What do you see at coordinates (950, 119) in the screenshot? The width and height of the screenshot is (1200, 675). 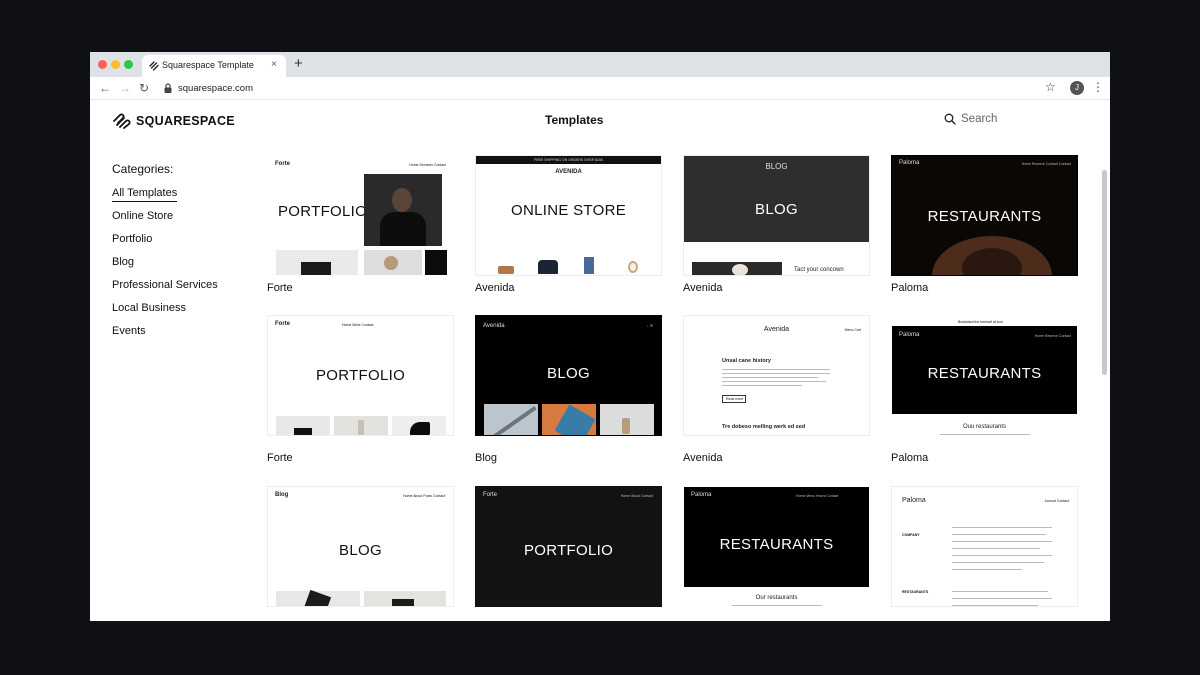 I see `search-icon` at bounding box center [950, 119].